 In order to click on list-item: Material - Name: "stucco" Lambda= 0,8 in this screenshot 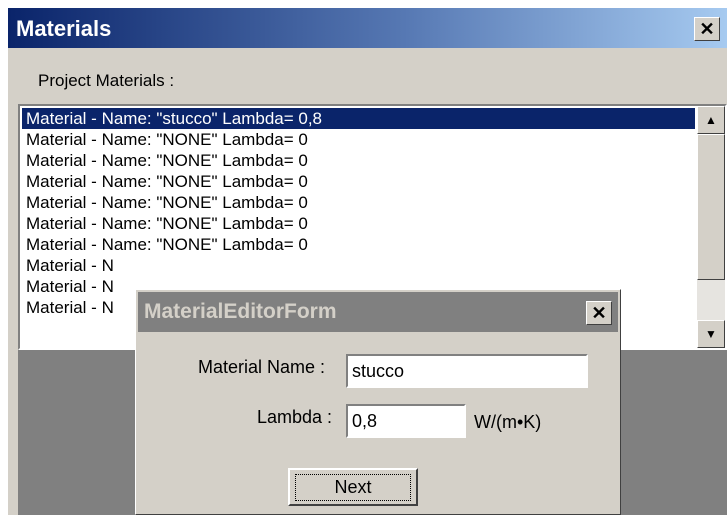, I will do `click(358, 118)`.